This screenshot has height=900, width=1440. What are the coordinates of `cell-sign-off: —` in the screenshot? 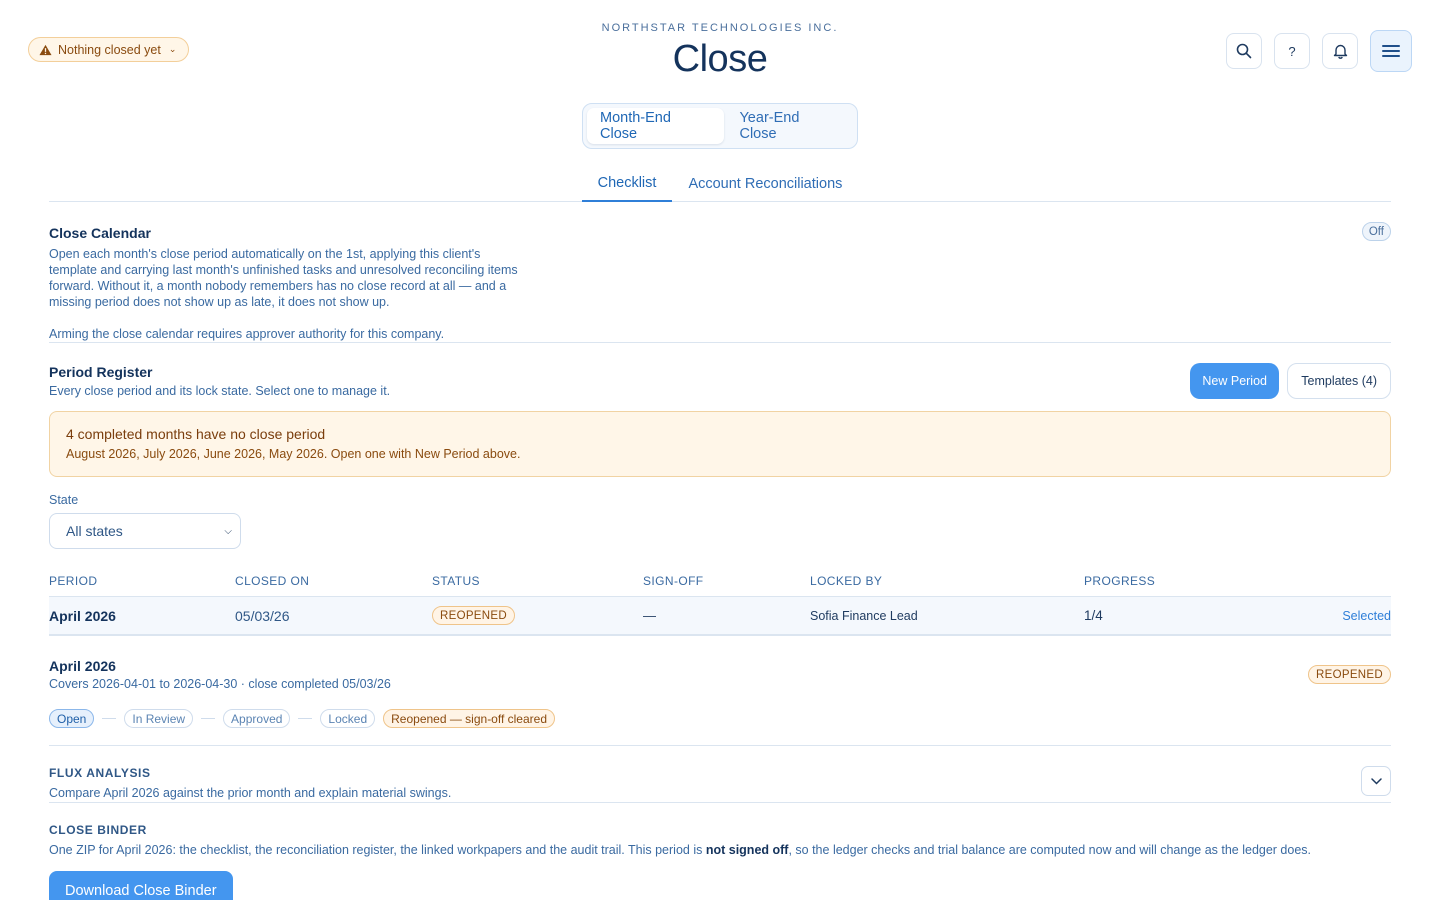 It's located at (649, 615).